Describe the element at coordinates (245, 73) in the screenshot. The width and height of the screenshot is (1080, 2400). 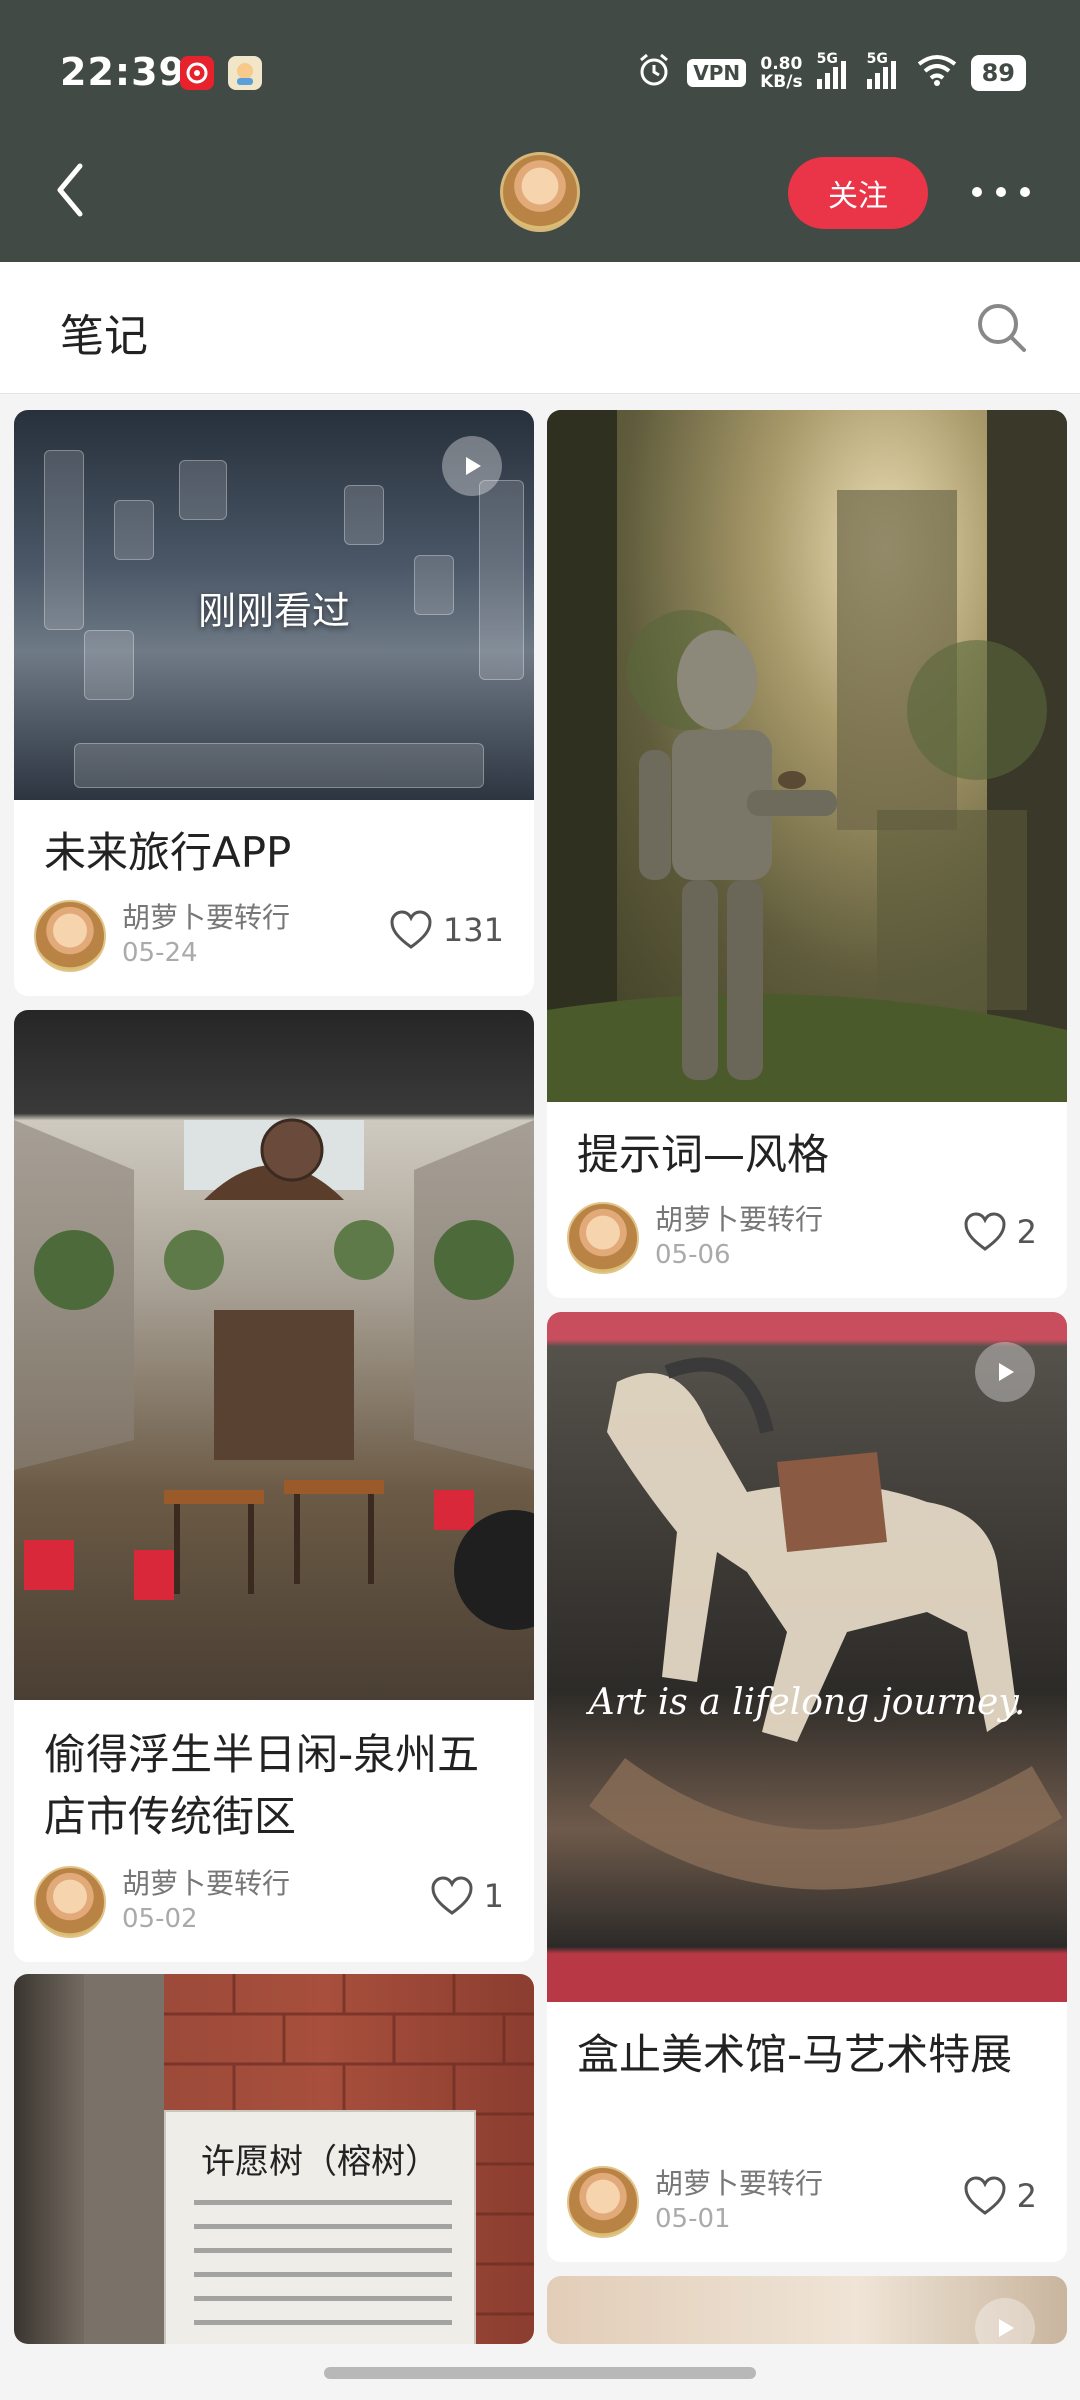
I see `app-notification-icon` at that location.